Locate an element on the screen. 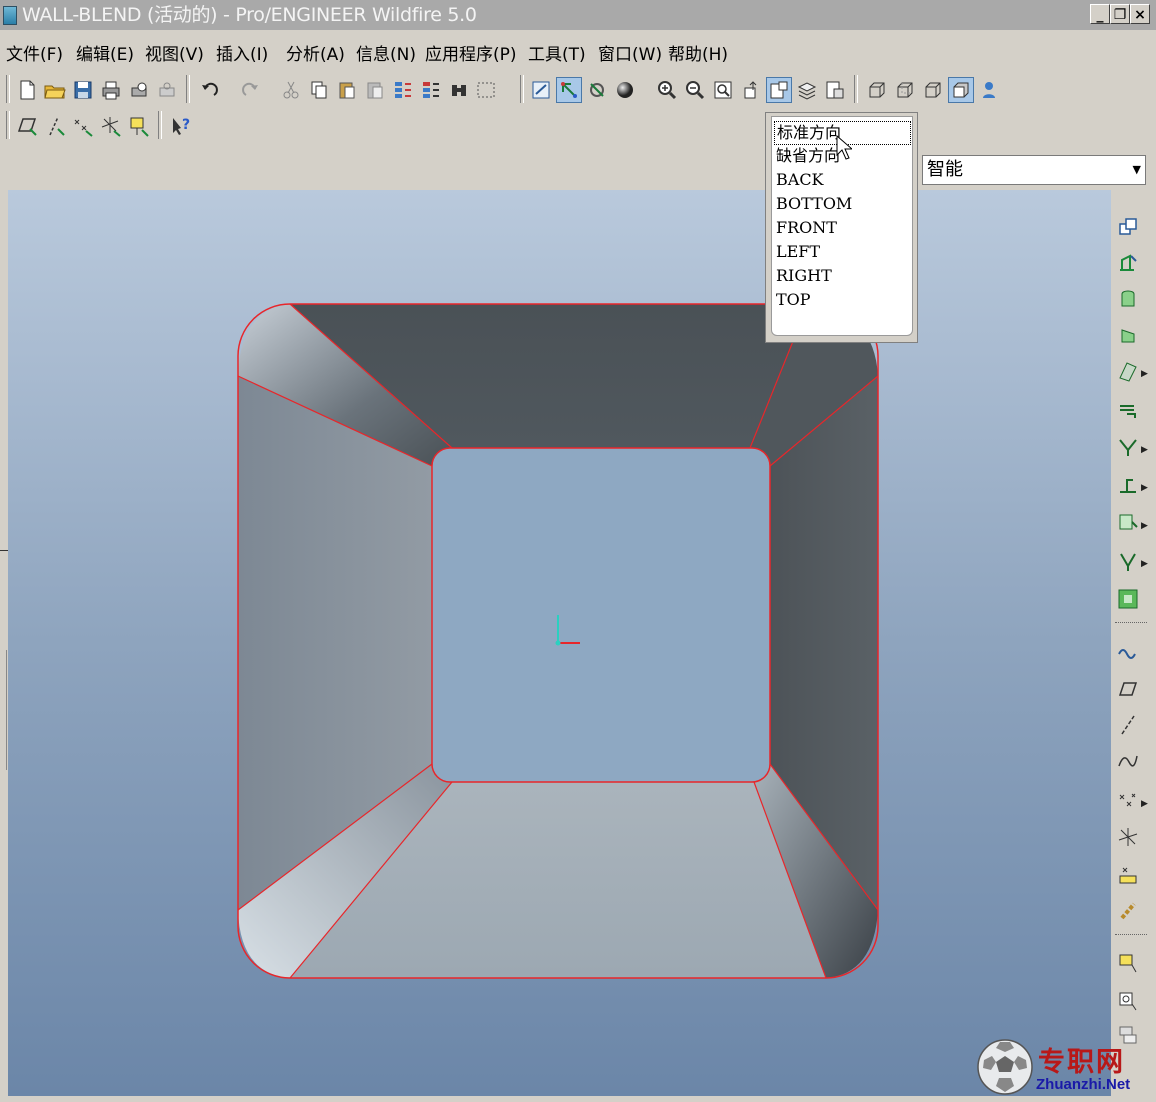 This screenshot has height=1102, width=1156. datum-point-display-icon is located at coordinates (83, 126).